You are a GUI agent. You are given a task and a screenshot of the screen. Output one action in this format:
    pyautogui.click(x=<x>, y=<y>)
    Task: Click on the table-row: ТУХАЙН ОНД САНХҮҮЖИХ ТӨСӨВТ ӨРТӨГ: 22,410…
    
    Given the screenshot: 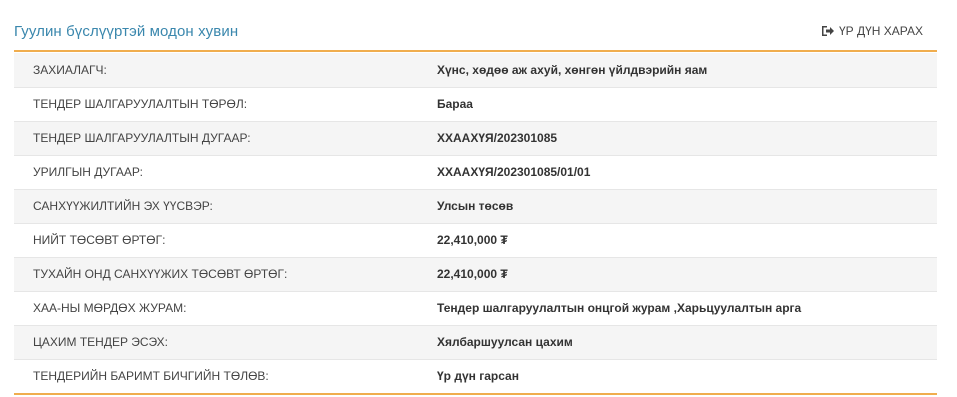 What is the action you would take?
    pyautogui.click(x=475, y=273)
    